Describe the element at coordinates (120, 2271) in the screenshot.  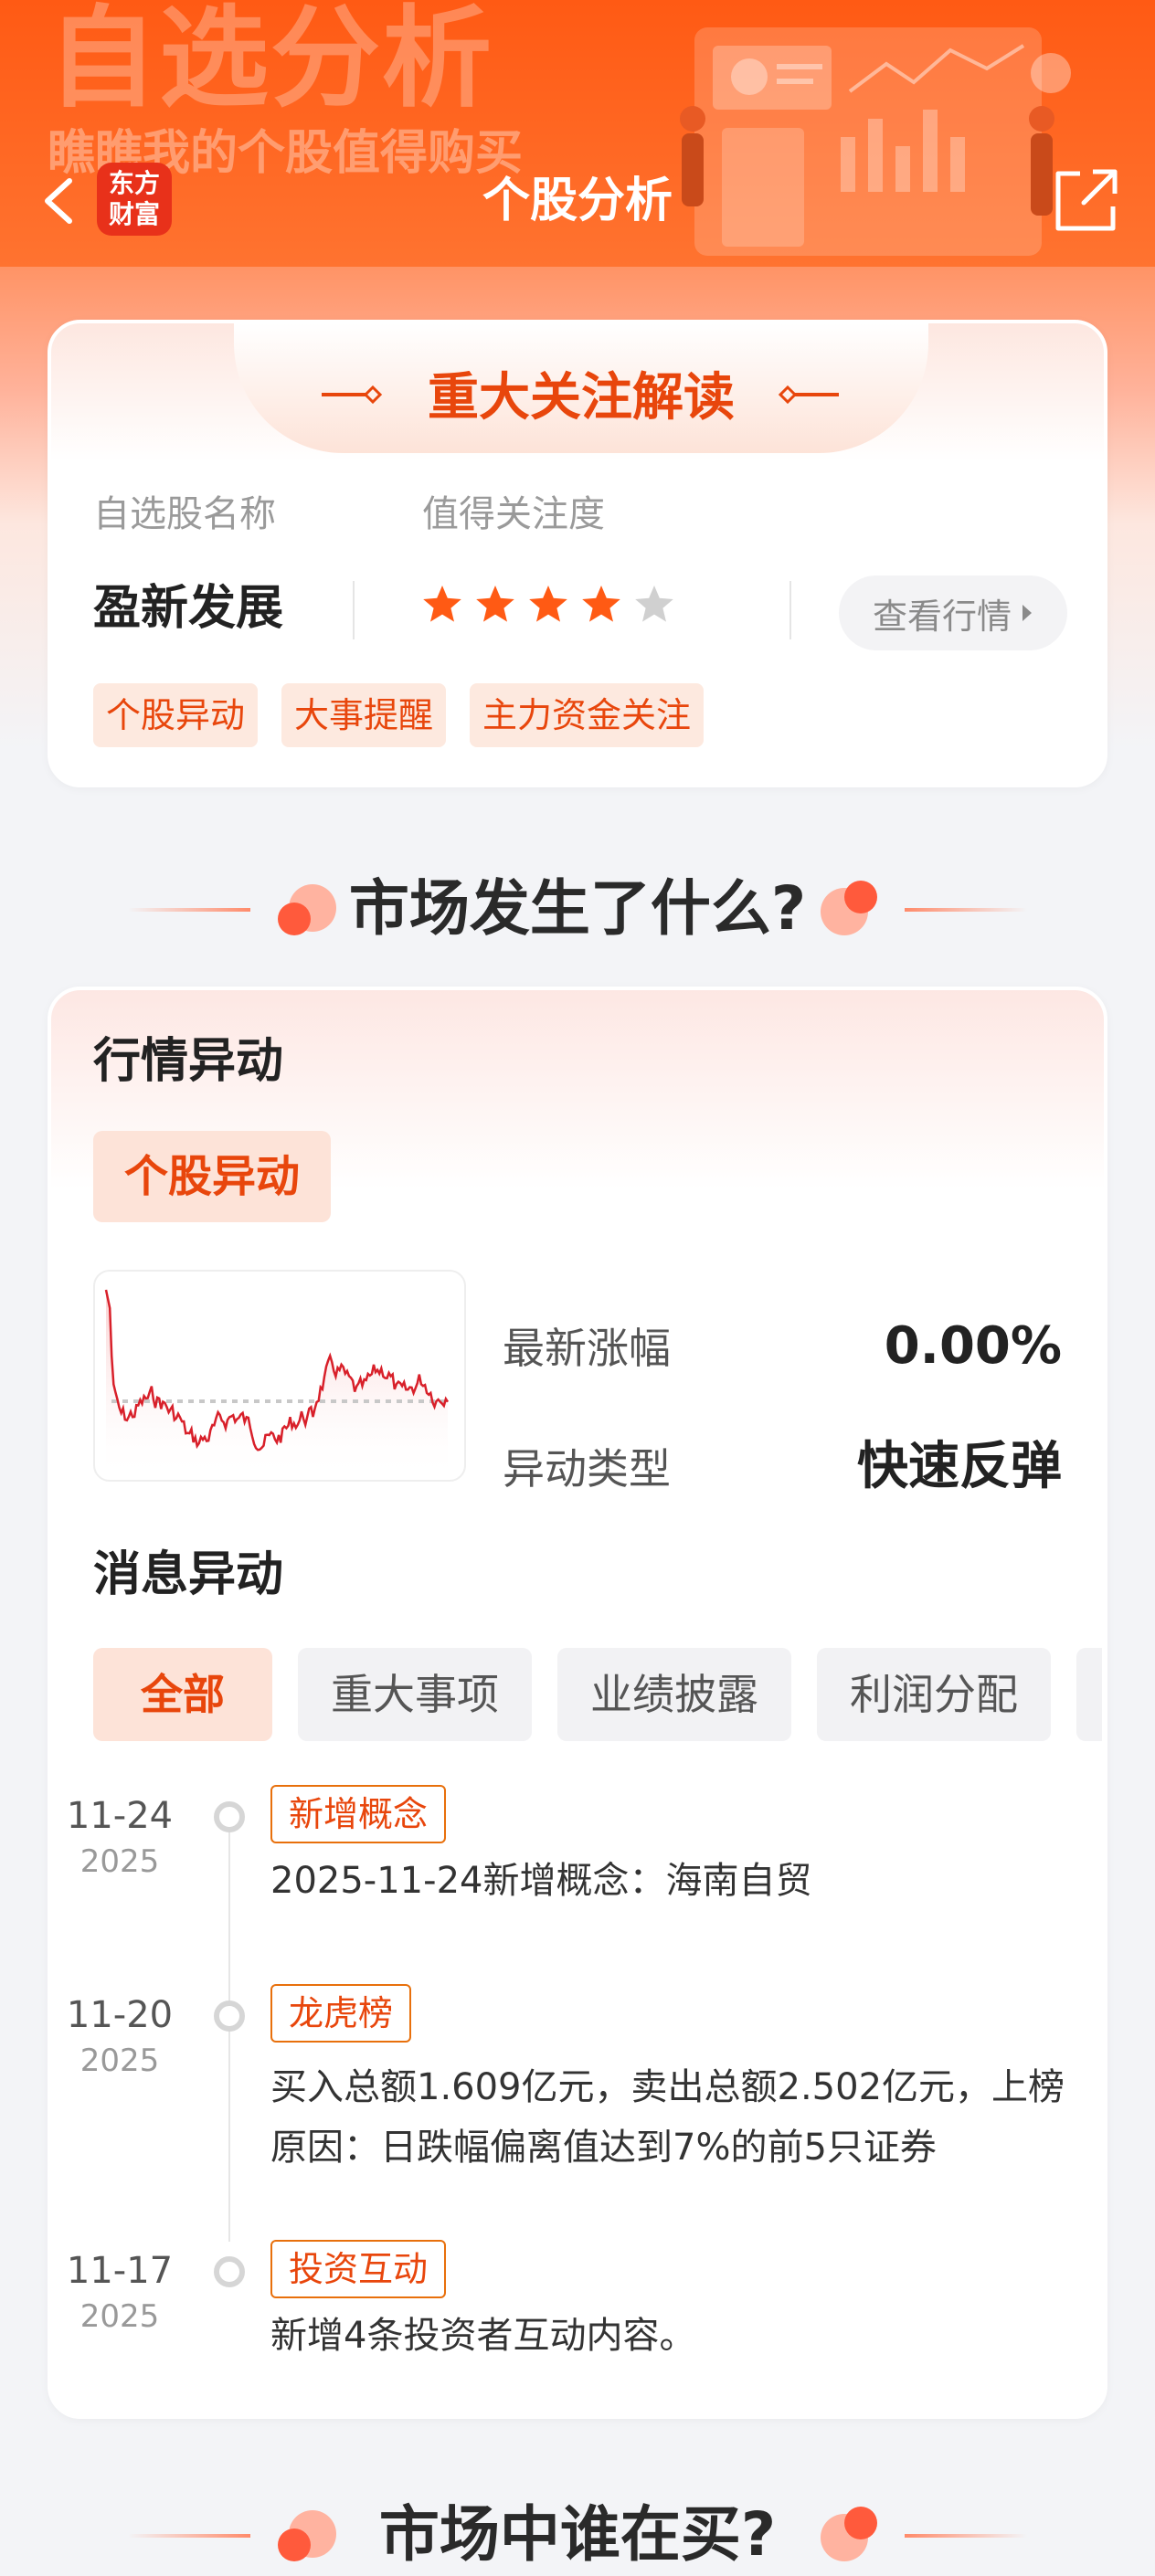
I see `timeline-date: 11-17` at that location.